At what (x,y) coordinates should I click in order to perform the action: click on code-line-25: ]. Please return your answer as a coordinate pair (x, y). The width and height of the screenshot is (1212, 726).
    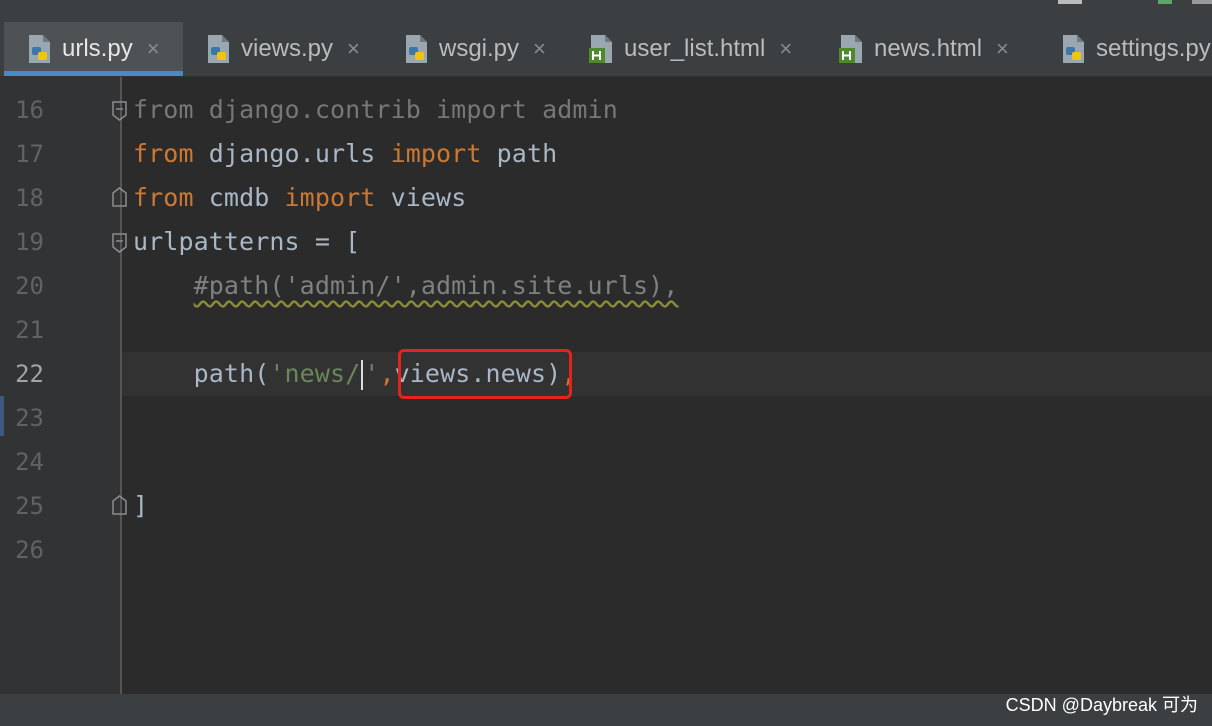
    Looking at the image, I should click on (140, 506).